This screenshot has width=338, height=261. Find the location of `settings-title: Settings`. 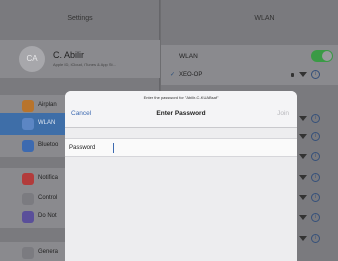

settings-title: Settings is located at coordinates (80, 18).